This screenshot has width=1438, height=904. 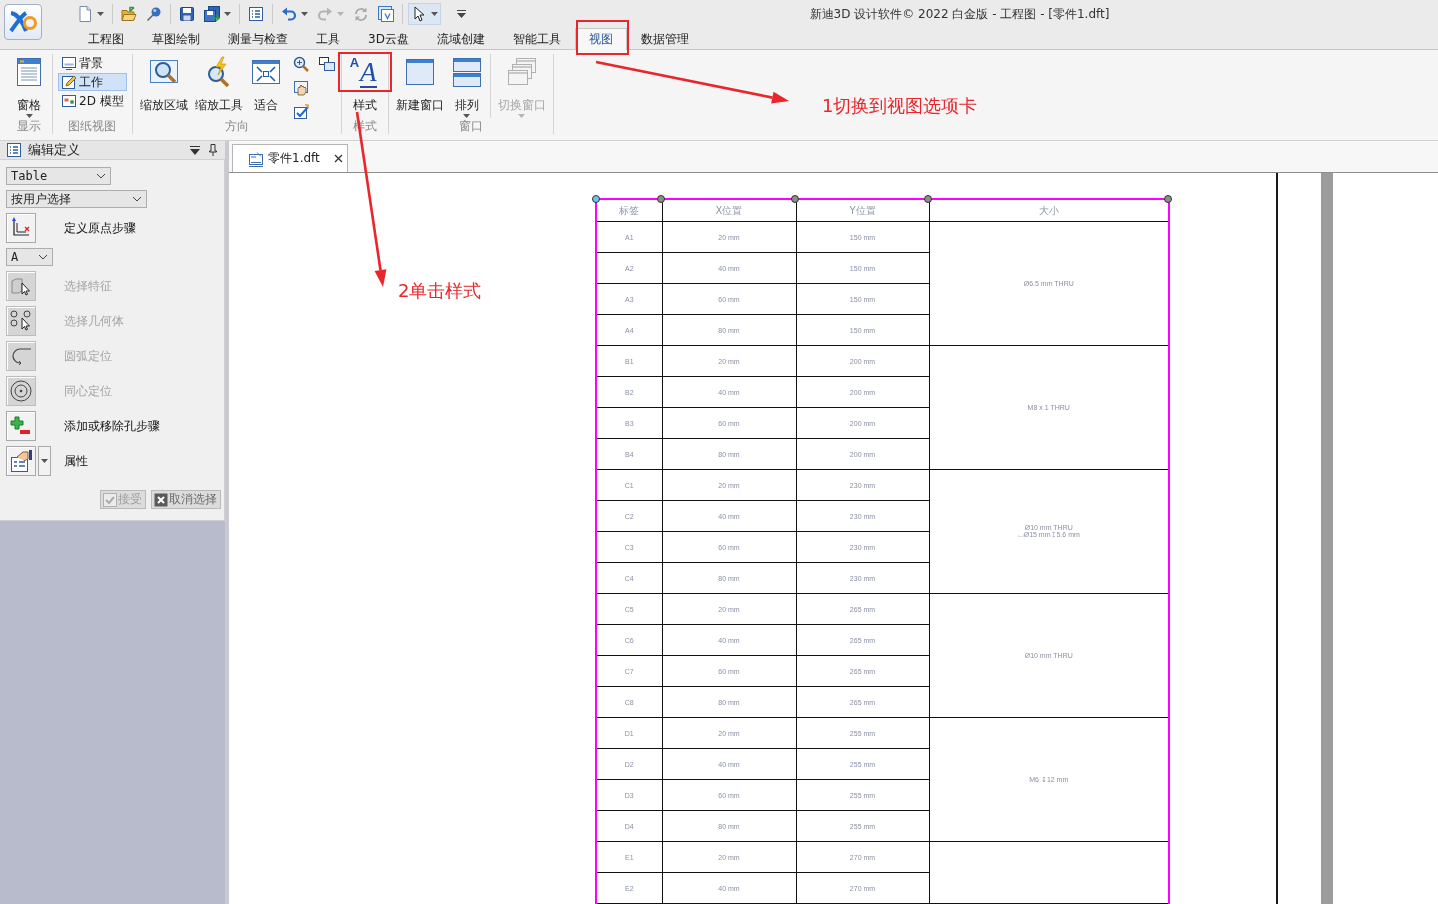 What do you see at coordinates (470, 126) in the screenshot?
I see `group-label: 窗口` at bounding box center [470, 126].